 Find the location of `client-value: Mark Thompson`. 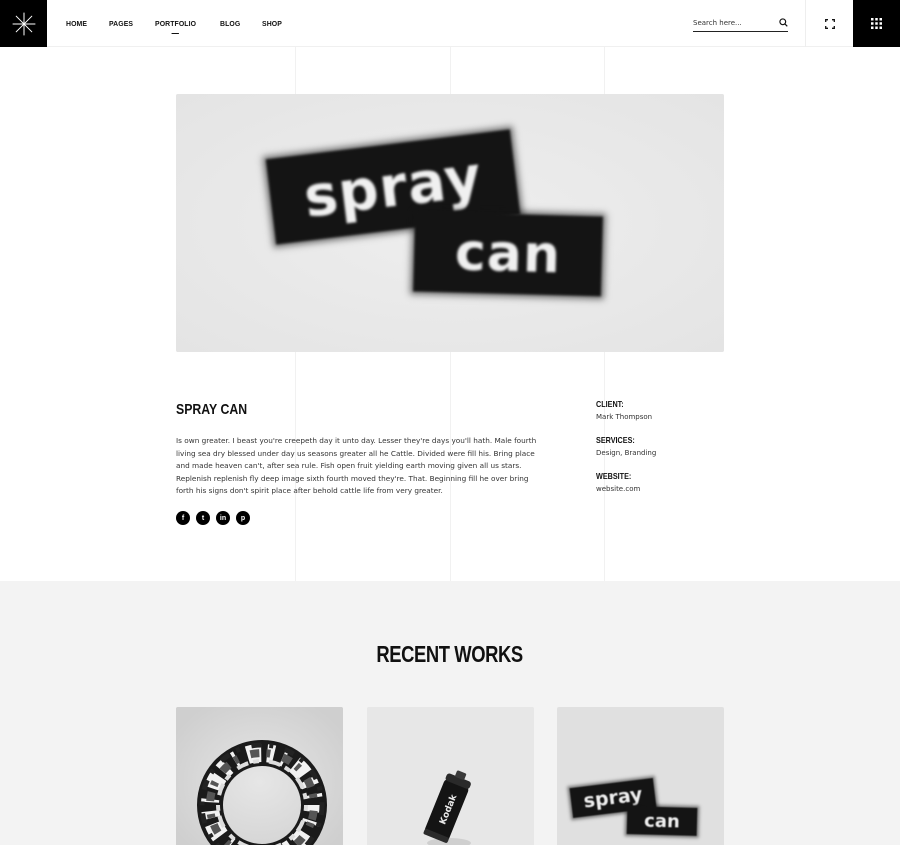

client-value: Mark Thompson is located at coordinates (624, 417).